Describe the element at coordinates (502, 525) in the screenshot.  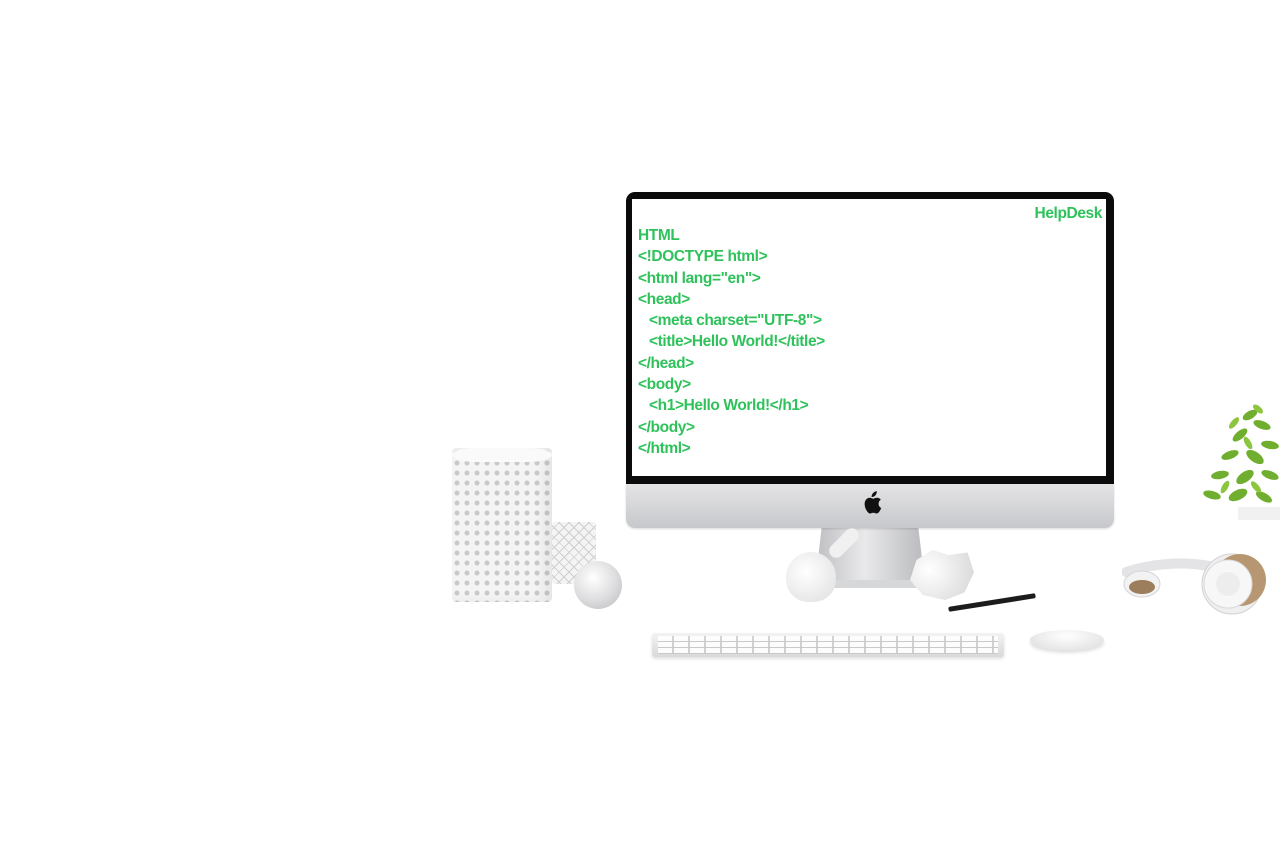
I see `white-lantern-large` at that location.